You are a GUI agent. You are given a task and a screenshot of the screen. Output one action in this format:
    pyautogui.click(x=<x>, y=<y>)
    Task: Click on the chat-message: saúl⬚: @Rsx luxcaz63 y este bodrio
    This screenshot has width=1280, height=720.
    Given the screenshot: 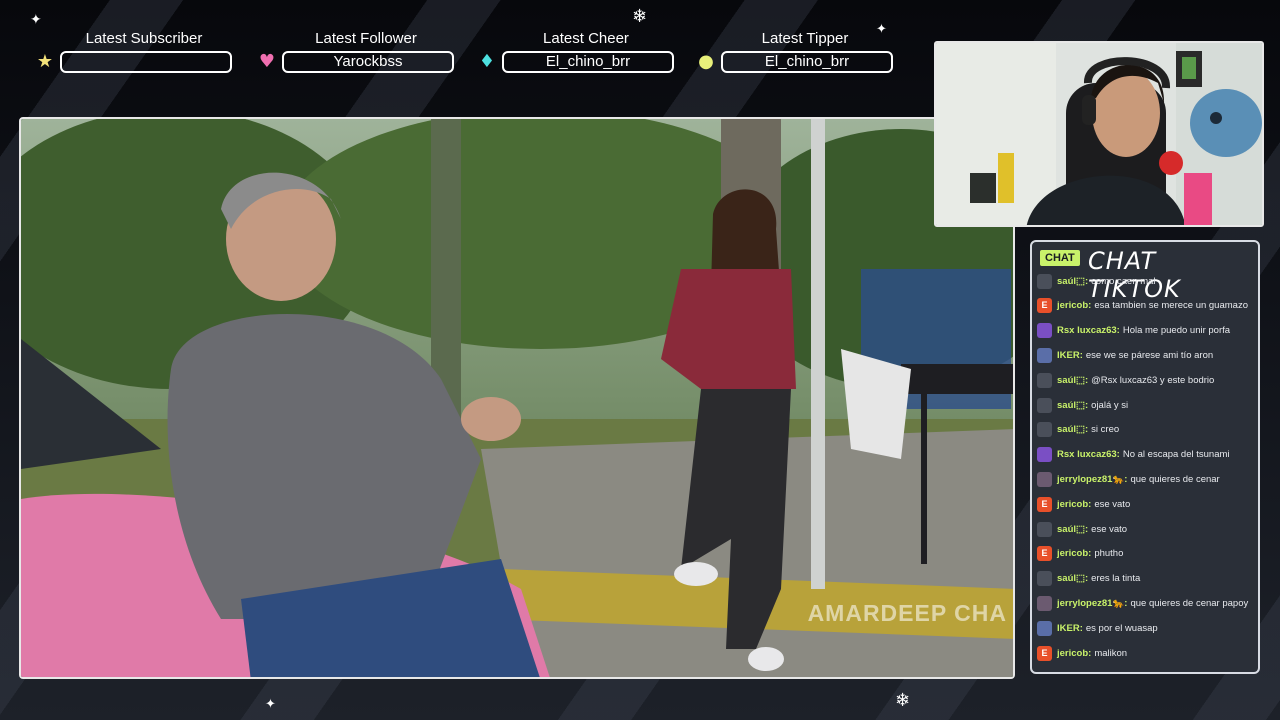 What is the action you would take?
    pyautogui.click(x=1125, y=380)
    